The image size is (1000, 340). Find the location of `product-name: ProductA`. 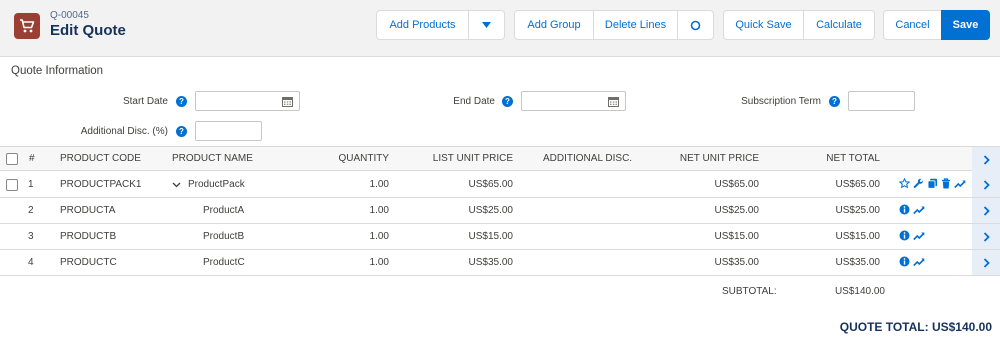

product-name: ProductA is located at coordinates (223, 210).